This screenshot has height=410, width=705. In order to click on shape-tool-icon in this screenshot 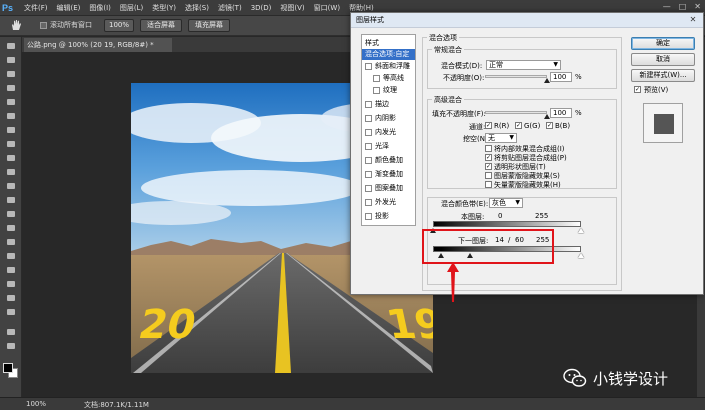, I will do `click(11, 284)`.